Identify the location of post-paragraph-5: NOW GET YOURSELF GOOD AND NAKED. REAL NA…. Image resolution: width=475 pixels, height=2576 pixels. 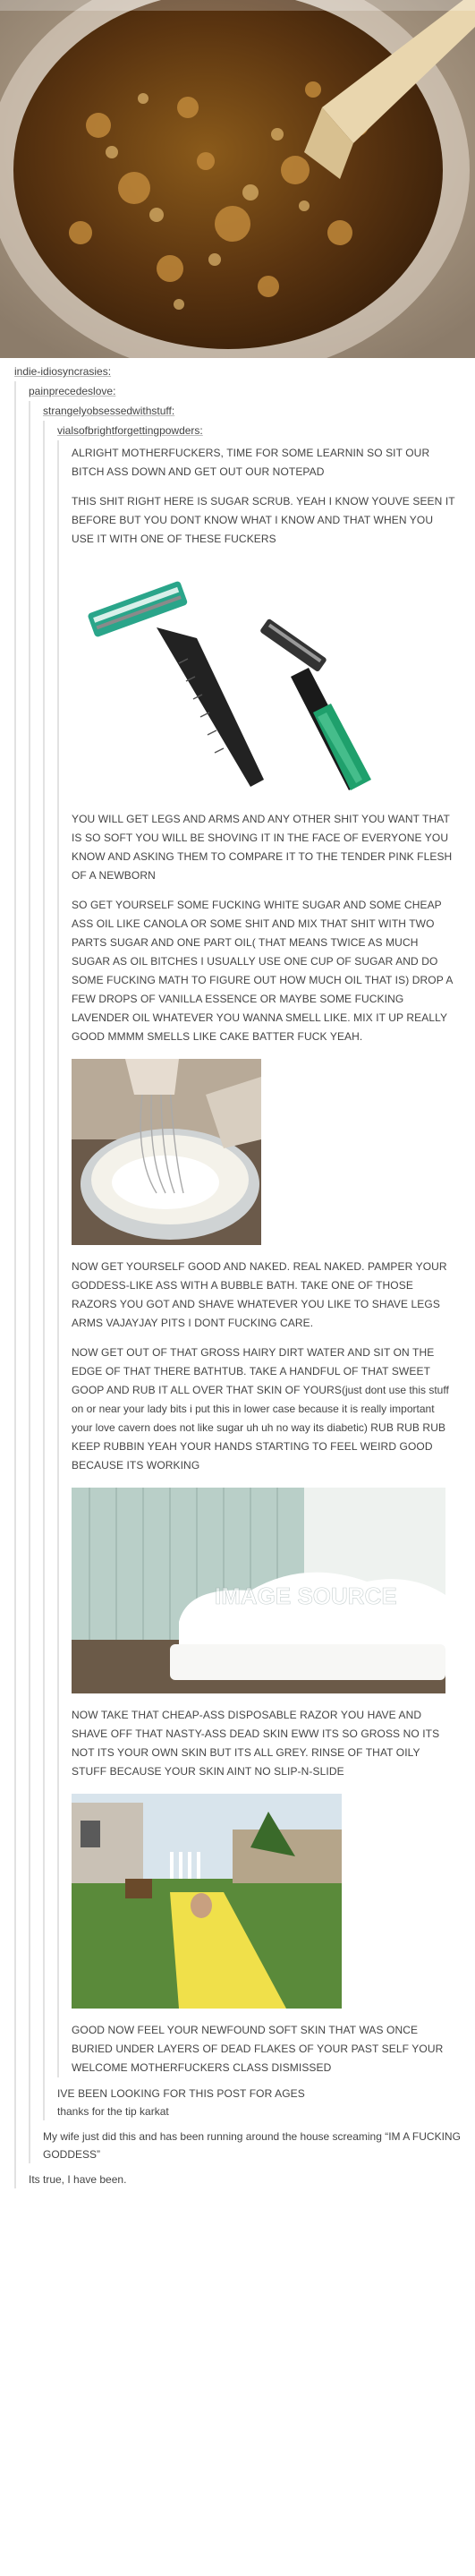
(259, 1294).